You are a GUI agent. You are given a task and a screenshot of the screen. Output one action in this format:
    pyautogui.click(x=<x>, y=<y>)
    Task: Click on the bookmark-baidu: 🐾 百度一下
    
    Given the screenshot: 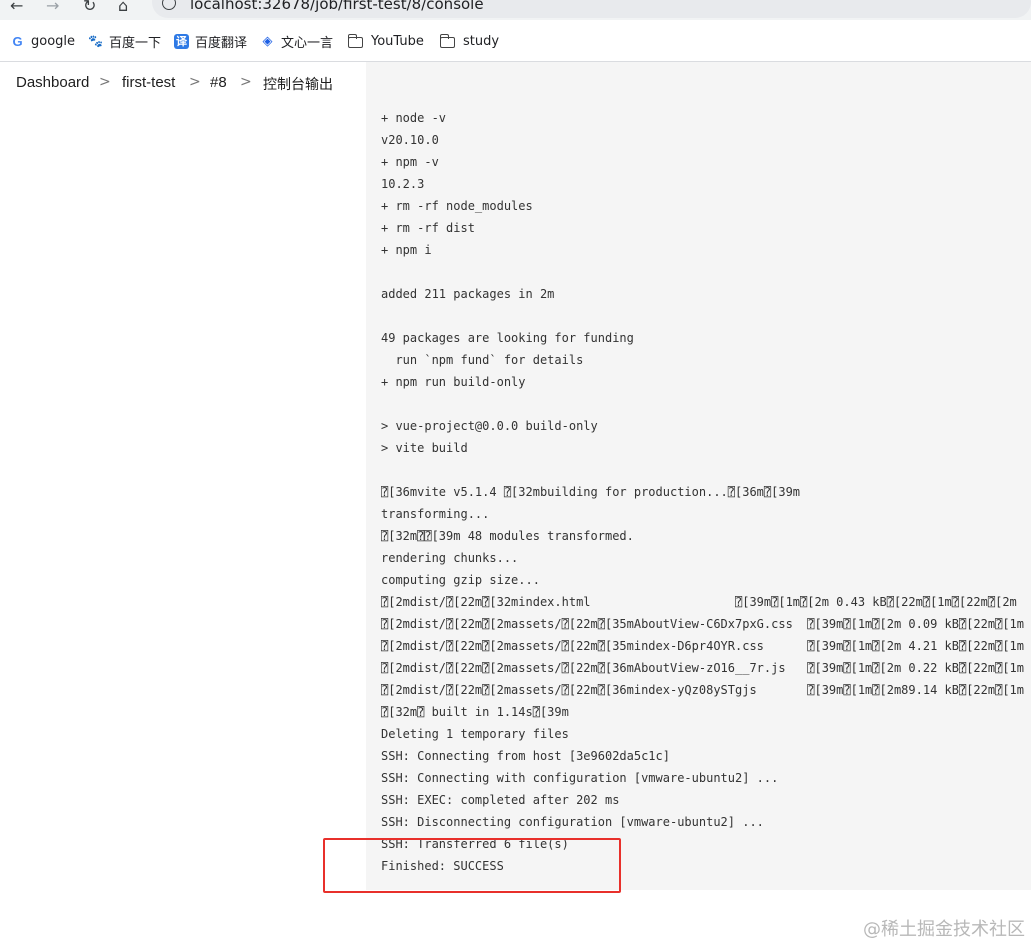 What is the action you would take?
    pyautogui.click(x=125, y=41)
    